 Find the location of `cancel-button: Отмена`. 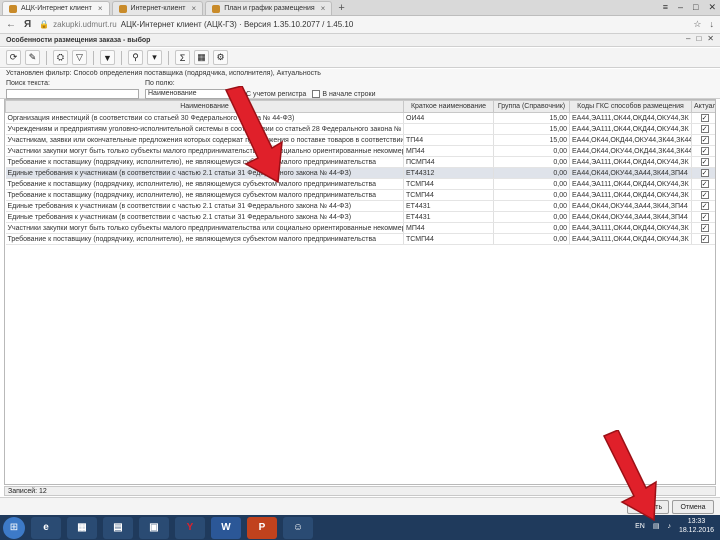

cancel-button: Отмена is located at coordinates (693, 507).